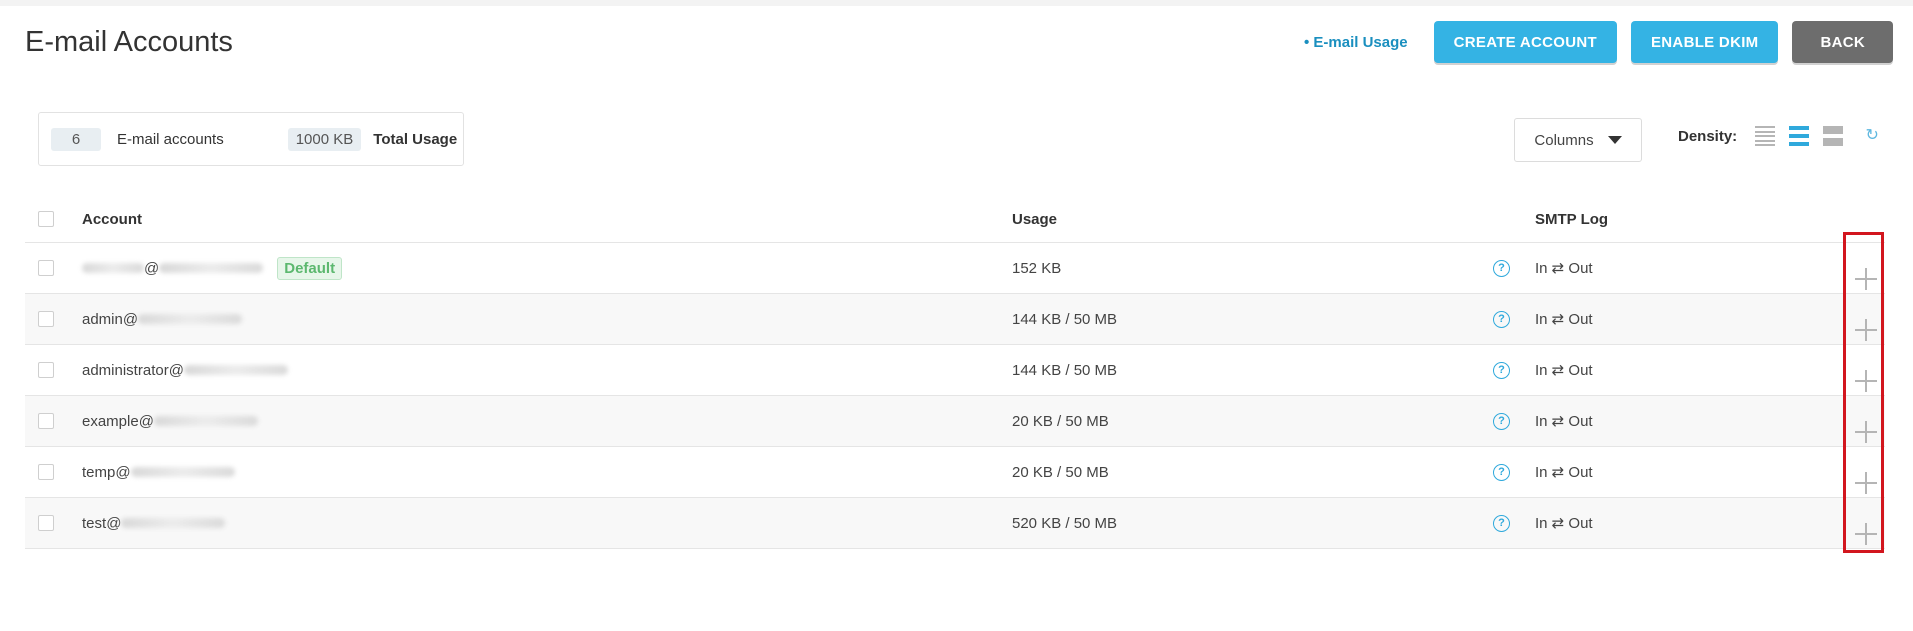 The width and height of the screenshot is (1913, 631). I want to click on density-compact-icon, so click(1765, 136).